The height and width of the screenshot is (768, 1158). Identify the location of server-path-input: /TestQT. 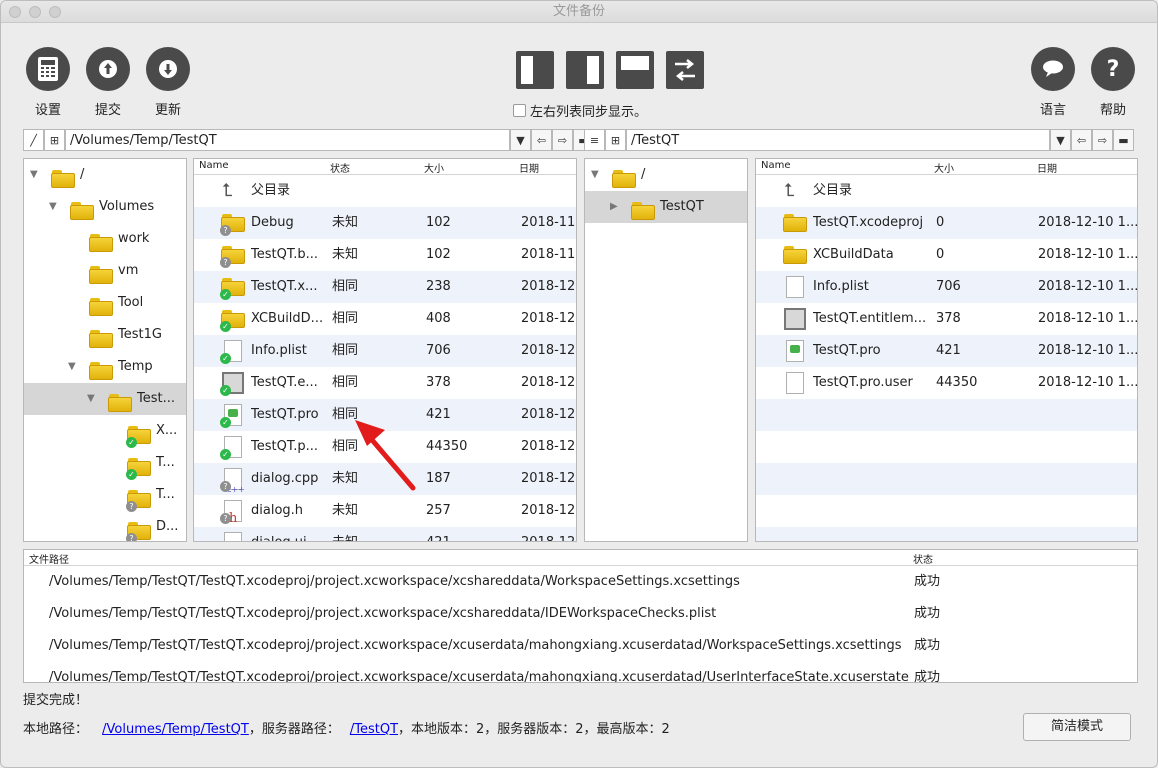
(838, 140).